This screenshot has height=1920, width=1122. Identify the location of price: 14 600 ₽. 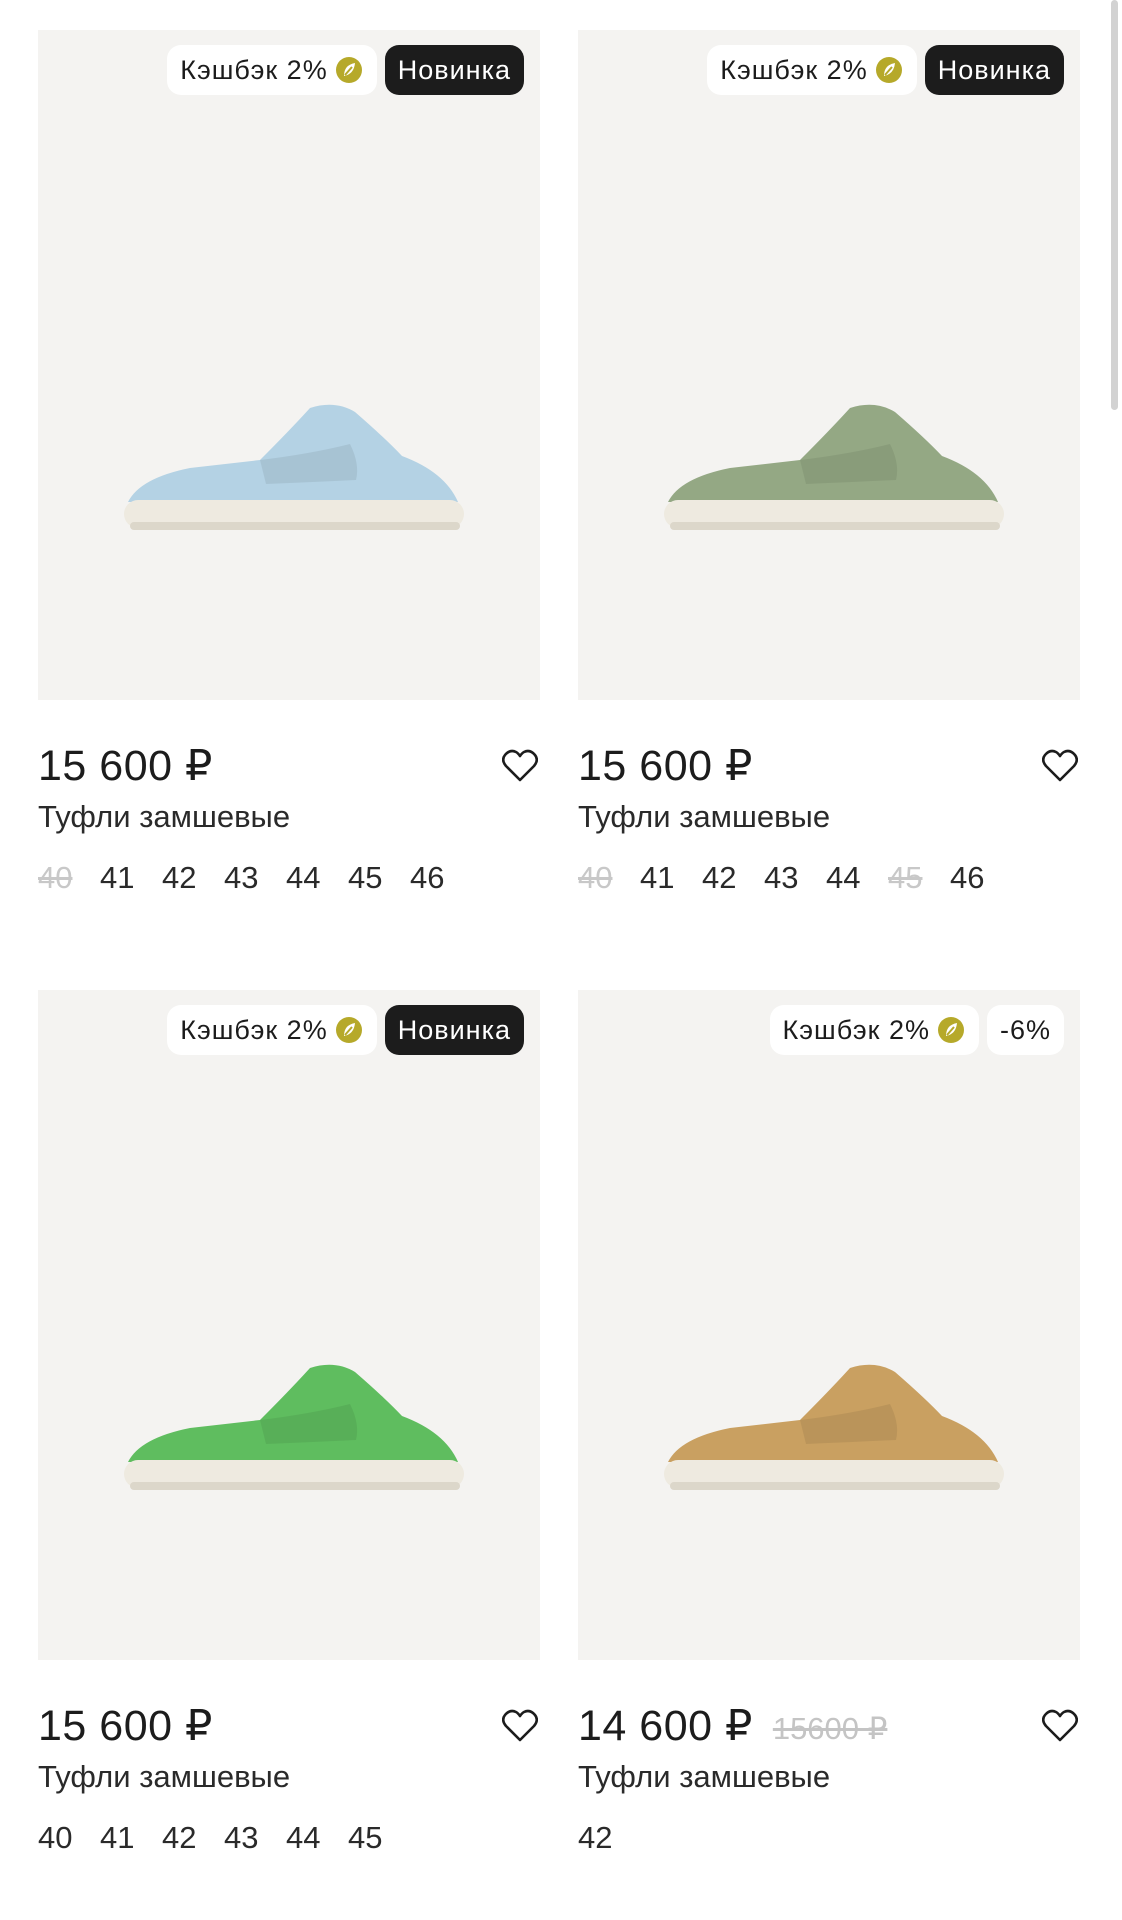
(665, 1726).